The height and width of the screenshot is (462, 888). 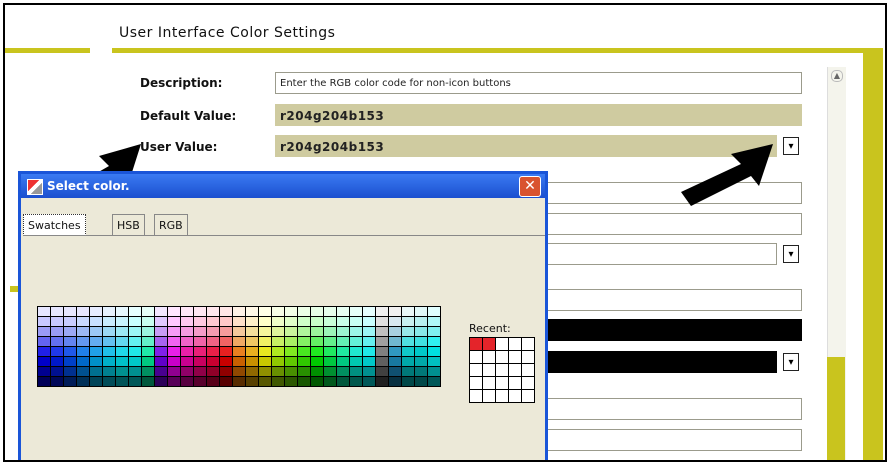 What do you see at coordinates (171, 225) in the screenshot?
I see `tab-rgb: RGB` at bounding box center [171, 225].